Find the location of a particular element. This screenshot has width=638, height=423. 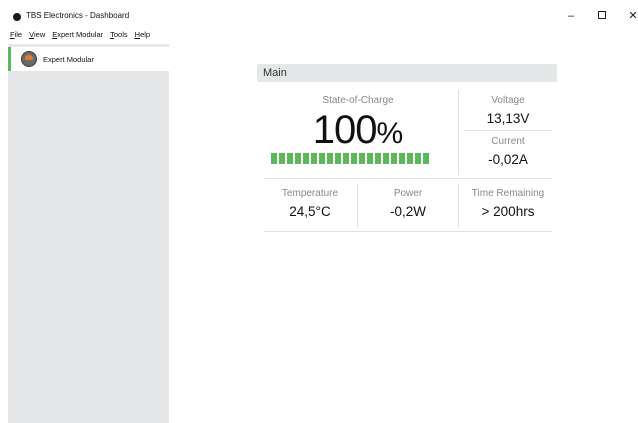

maximize-icon is located at coordinates (602, 15).